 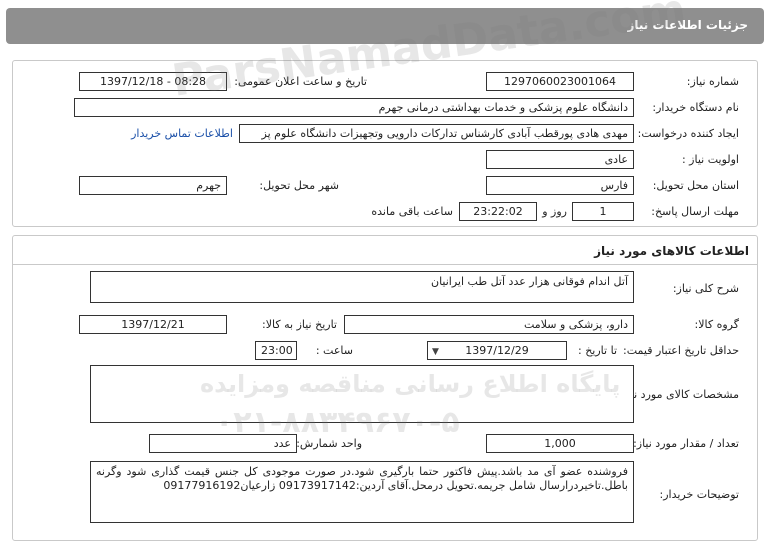 I want to click on specs-field, so click(x=362, y=394).